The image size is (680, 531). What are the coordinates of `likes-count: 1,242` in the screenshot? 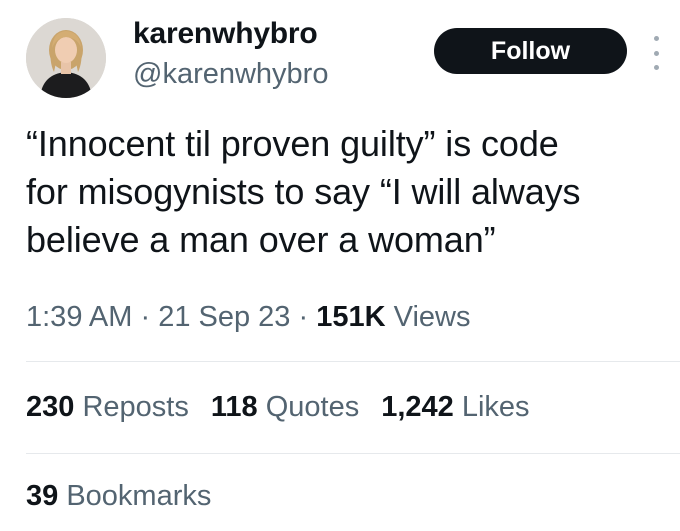 It's located at (417, 407).